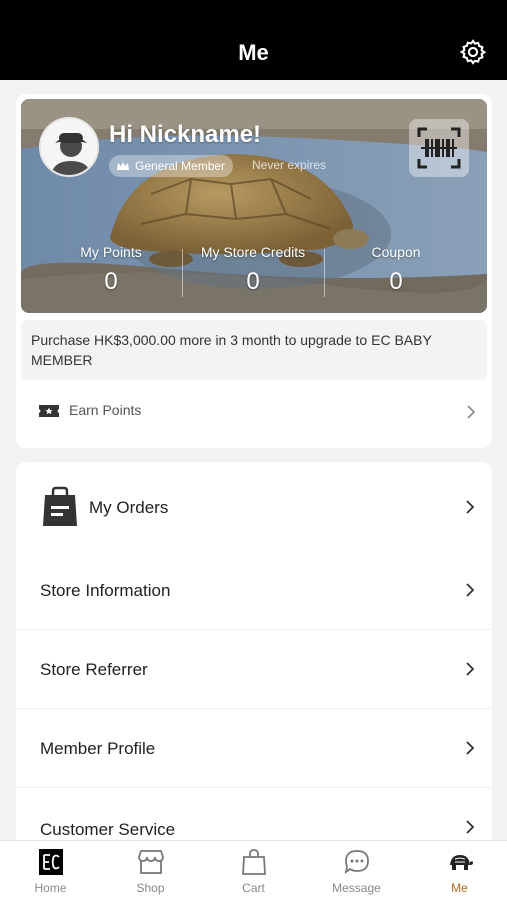 The height and width of the screenshot is (900, 507). Describe the element at coordinates (253, 888) in the screenshot. I see `tab-label: Cart` at that location.